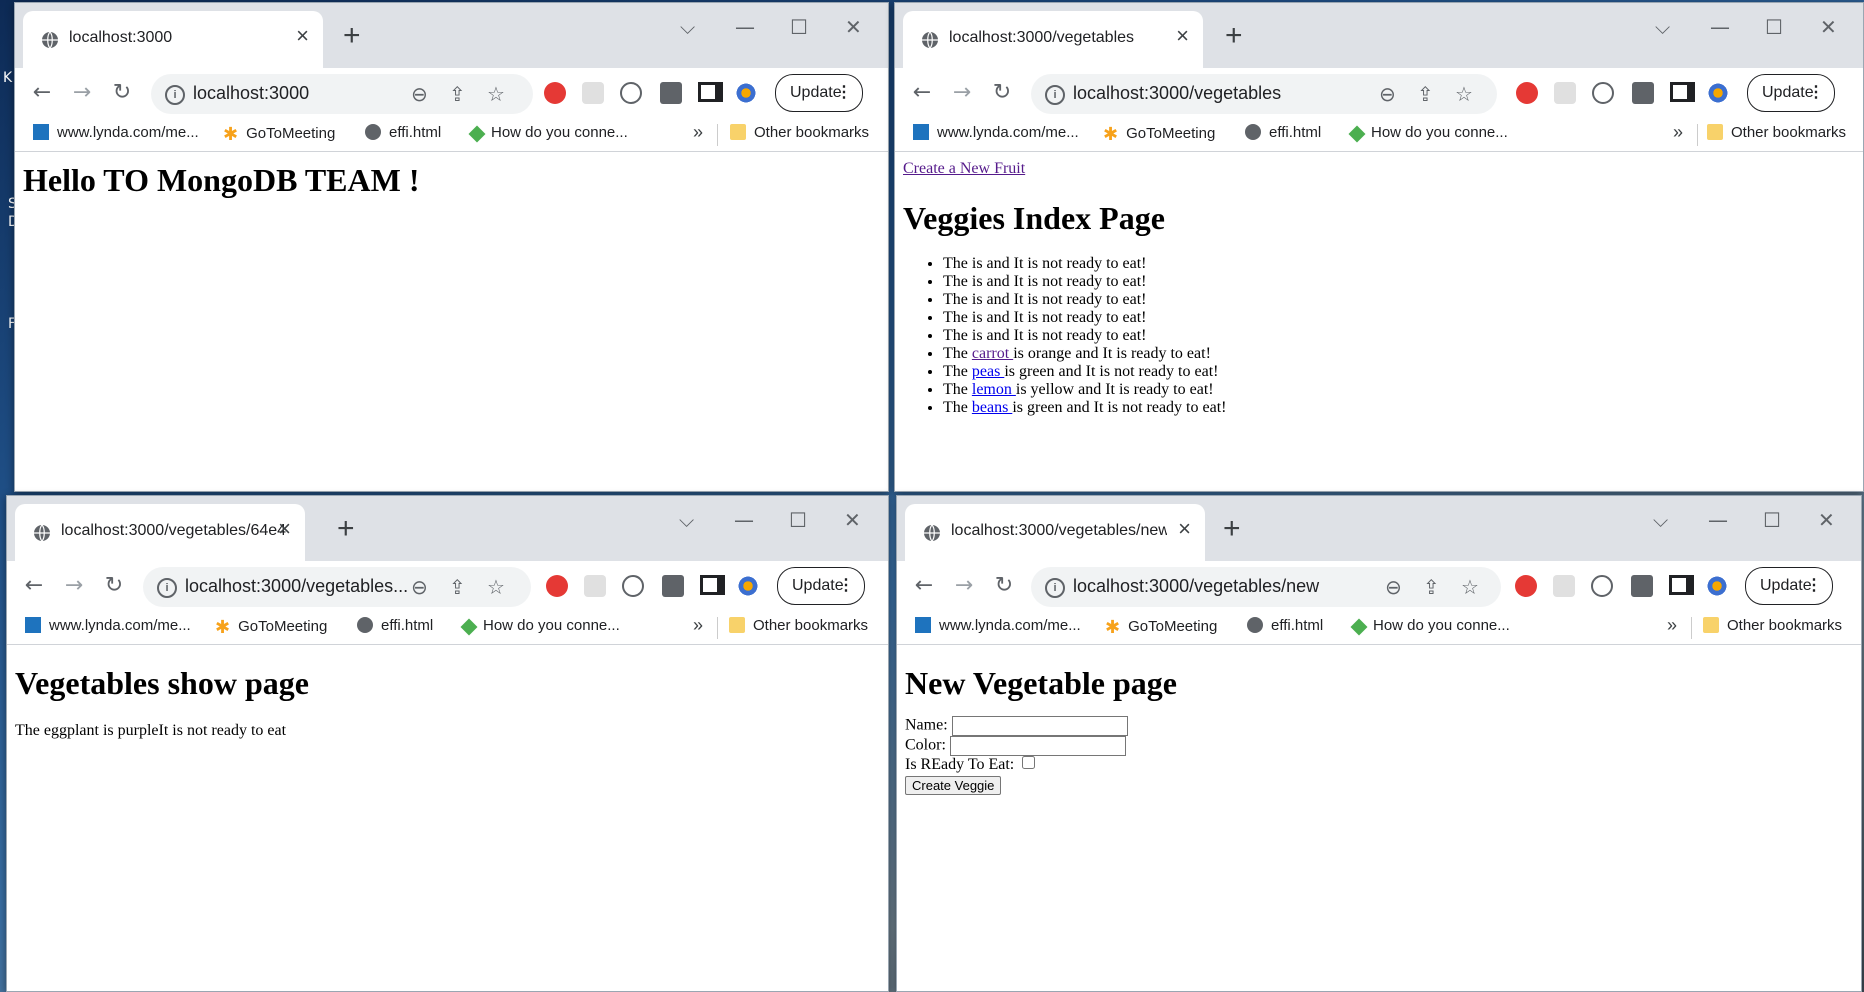 This screenshot has height=992, width=1864. What do you see at coordinates (173, 39) in the screenshot?
I see `tab-home: localhost:3000 ×` at bounding box center [173, 39].